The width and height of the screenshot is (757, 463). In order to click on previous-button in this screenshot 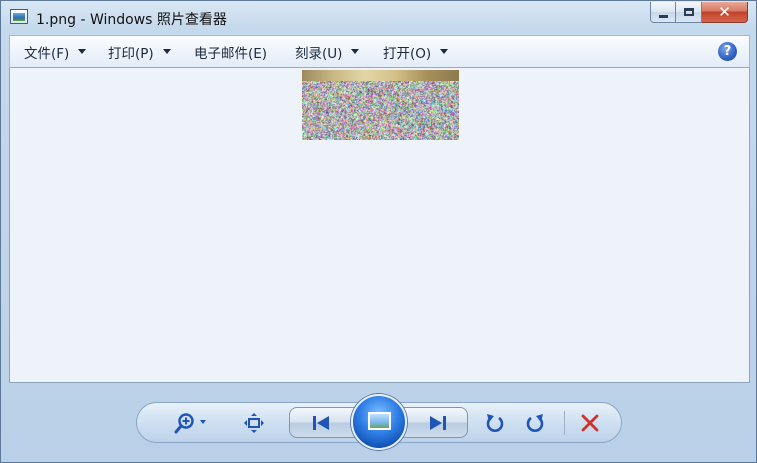, I will do `click(321, 423)`.